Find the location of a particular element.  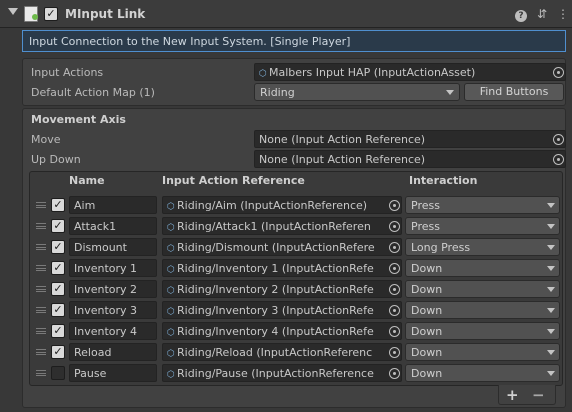

row-name-value: Inventory 4 is located at coordinates (106, 331).